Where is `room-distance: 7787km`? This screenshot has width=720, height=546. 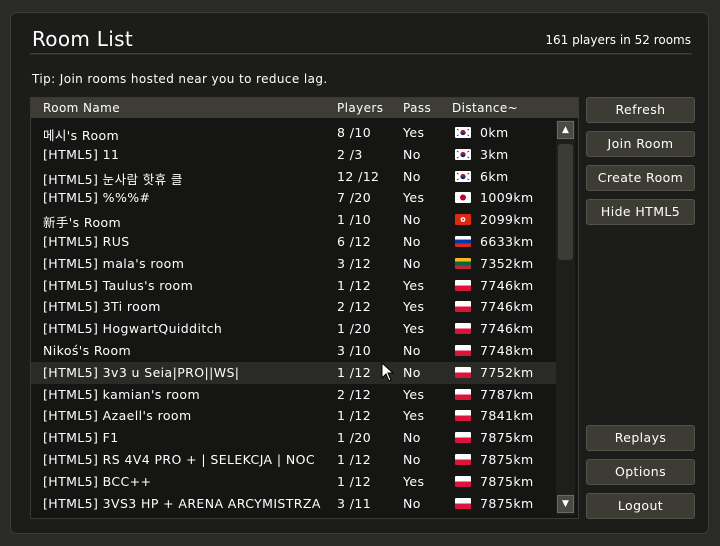
room-distance: 7787km is located at coordinates (507, 394).